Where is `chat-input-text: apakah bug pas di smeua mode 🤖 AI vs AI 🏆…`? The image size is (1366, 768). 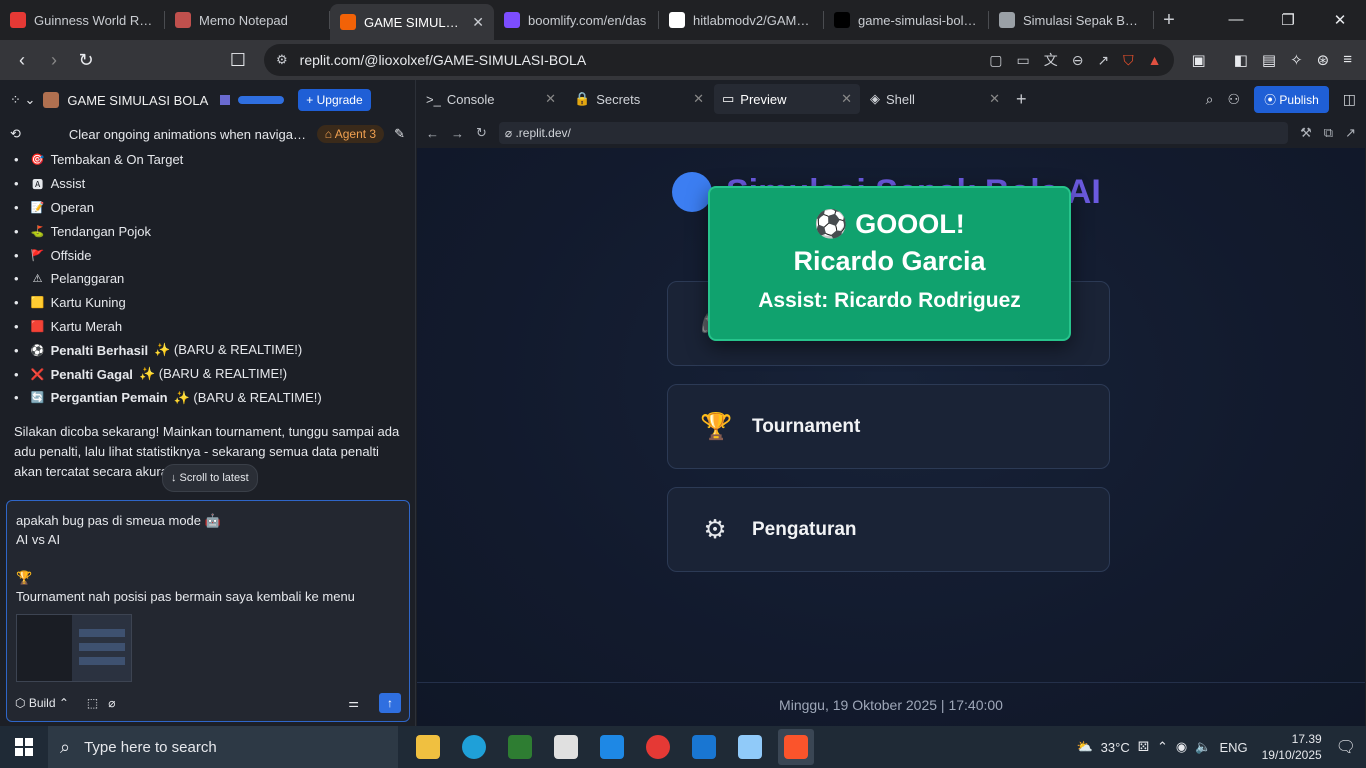 chat-input-text: apakah bug pas di smeua mode 🤖 AI vs AI 🏆… is located at coordinates (208, 558).